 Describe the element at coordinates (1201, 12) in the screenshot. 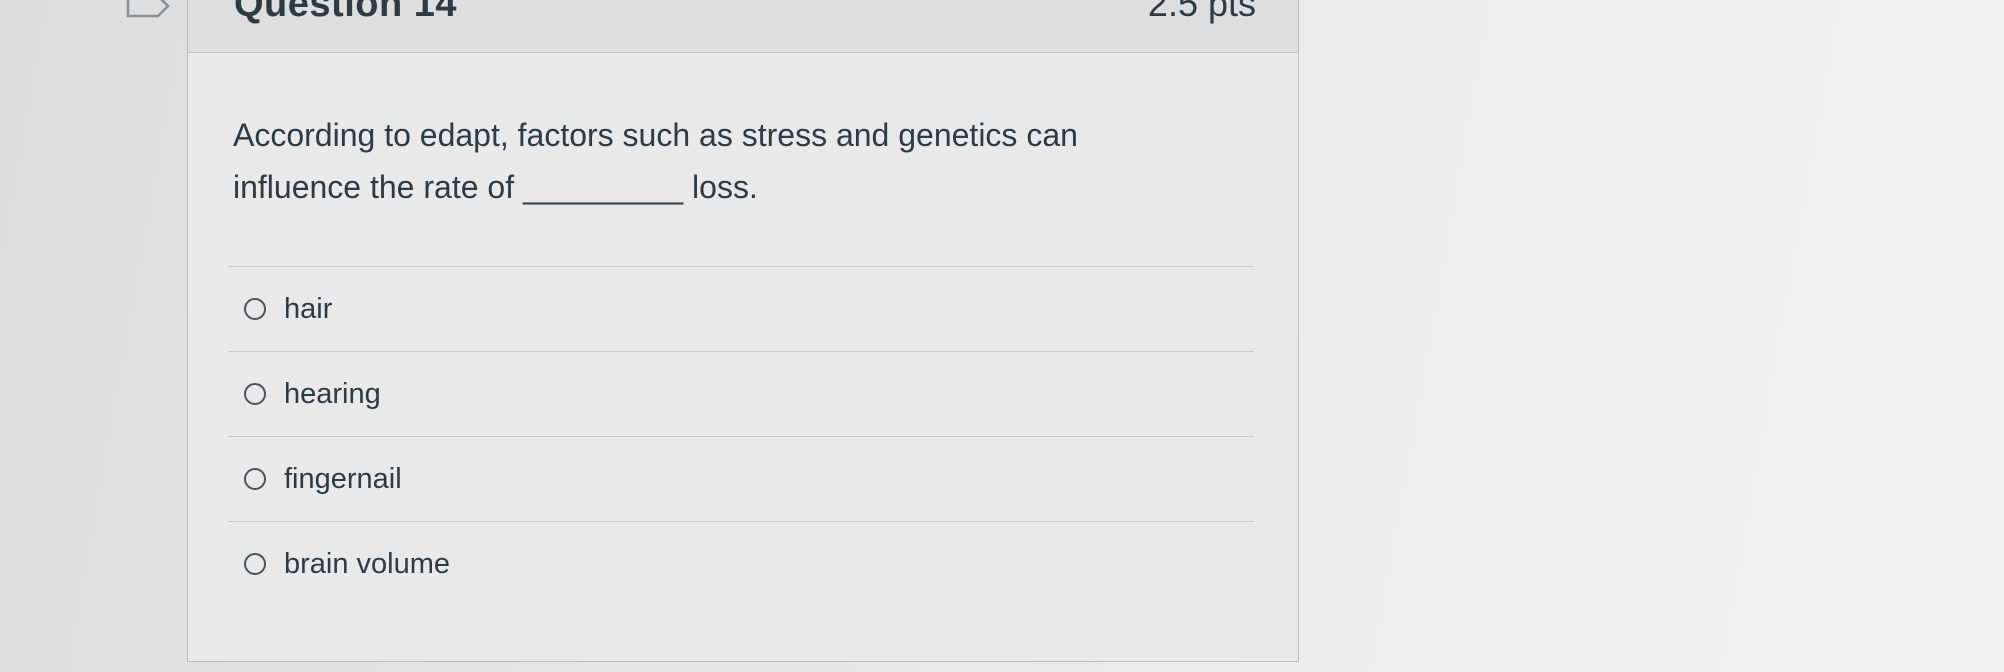

I see `question-points: 2.5 pts` at that location.